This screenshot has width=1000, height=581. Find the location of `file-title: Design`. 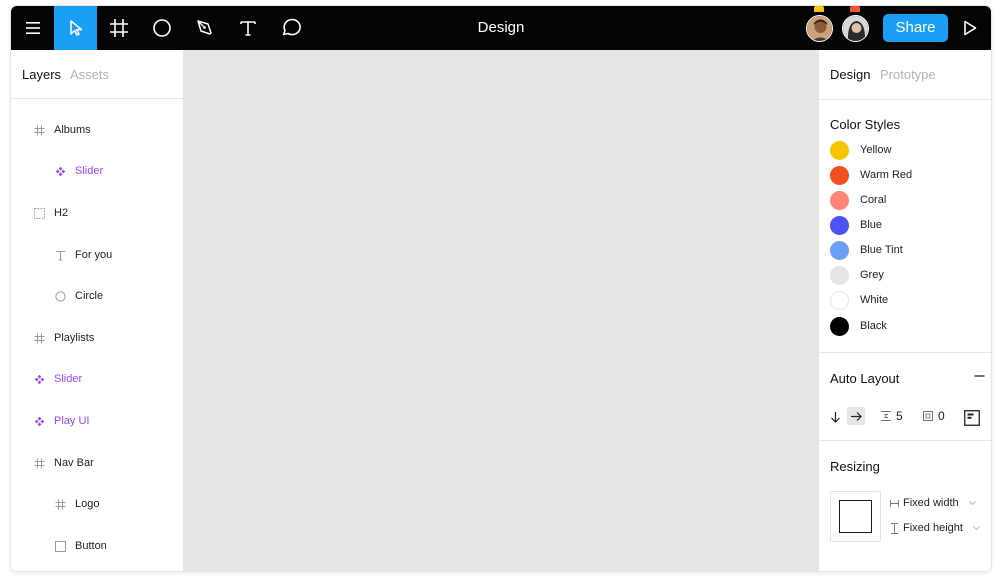

file-title: Design is located at coordinates (501, 27).